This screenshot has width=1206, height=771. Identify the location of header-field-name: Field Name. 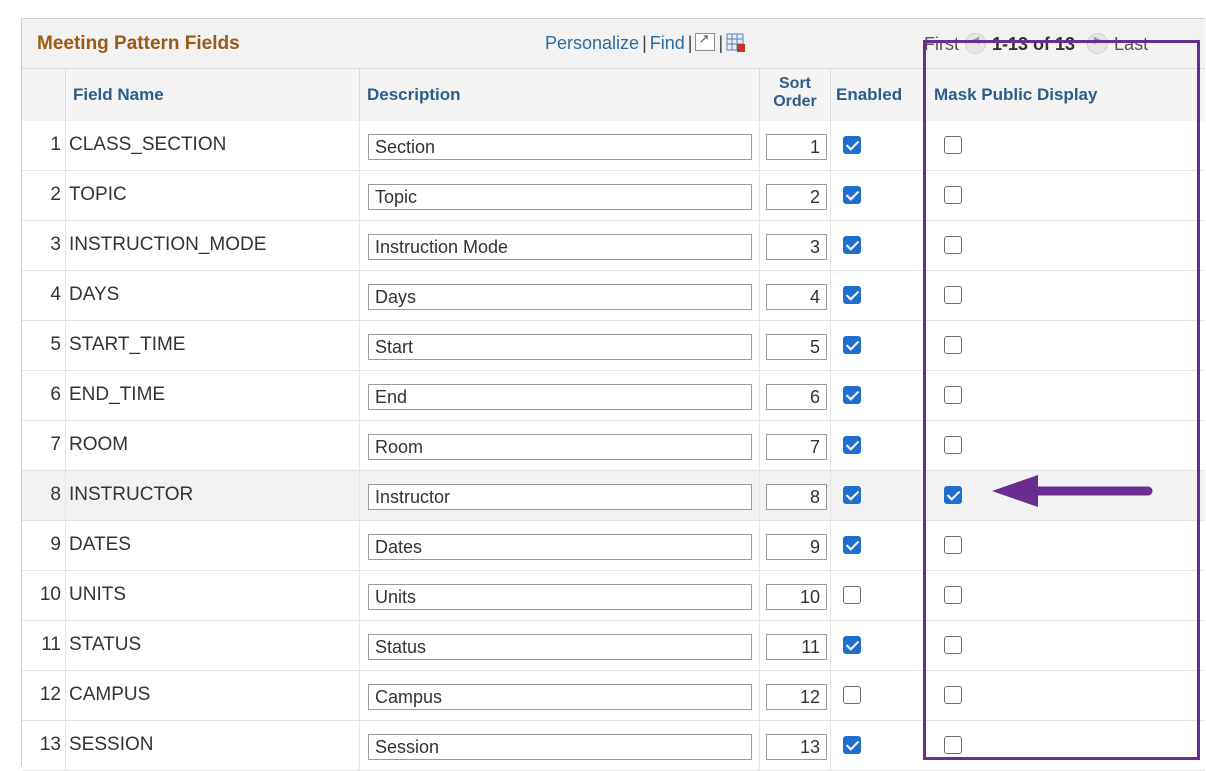
(118, 95).